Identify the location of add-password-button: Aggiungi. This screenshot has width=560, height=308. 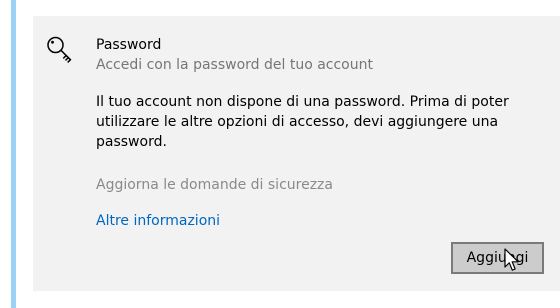
(497, 258).